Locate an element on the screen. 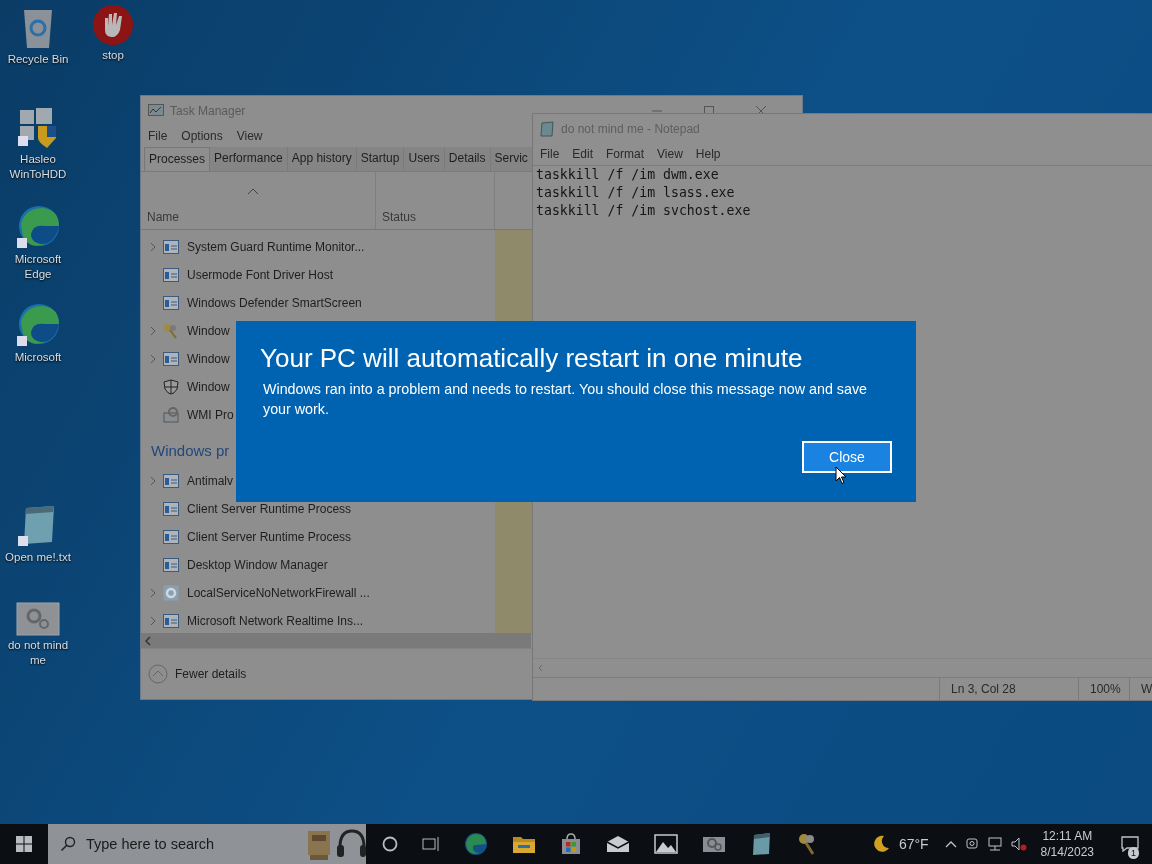 This screenshot has height=864, width=1152. text-line: taskkill /f /im dwm.exe is located at coordinates (628, 175).